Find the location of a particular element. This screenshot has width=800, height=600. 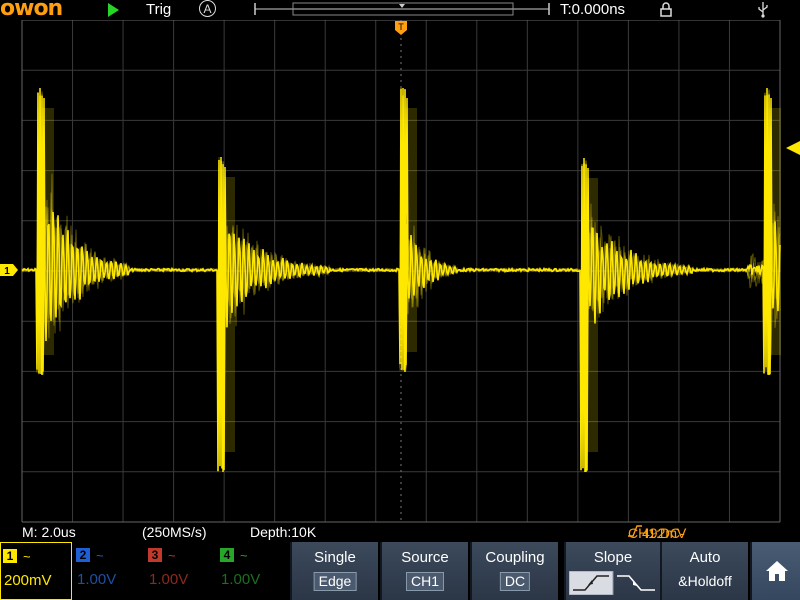

channel-1-coupling: ~ is located at coordinates (27, 556).